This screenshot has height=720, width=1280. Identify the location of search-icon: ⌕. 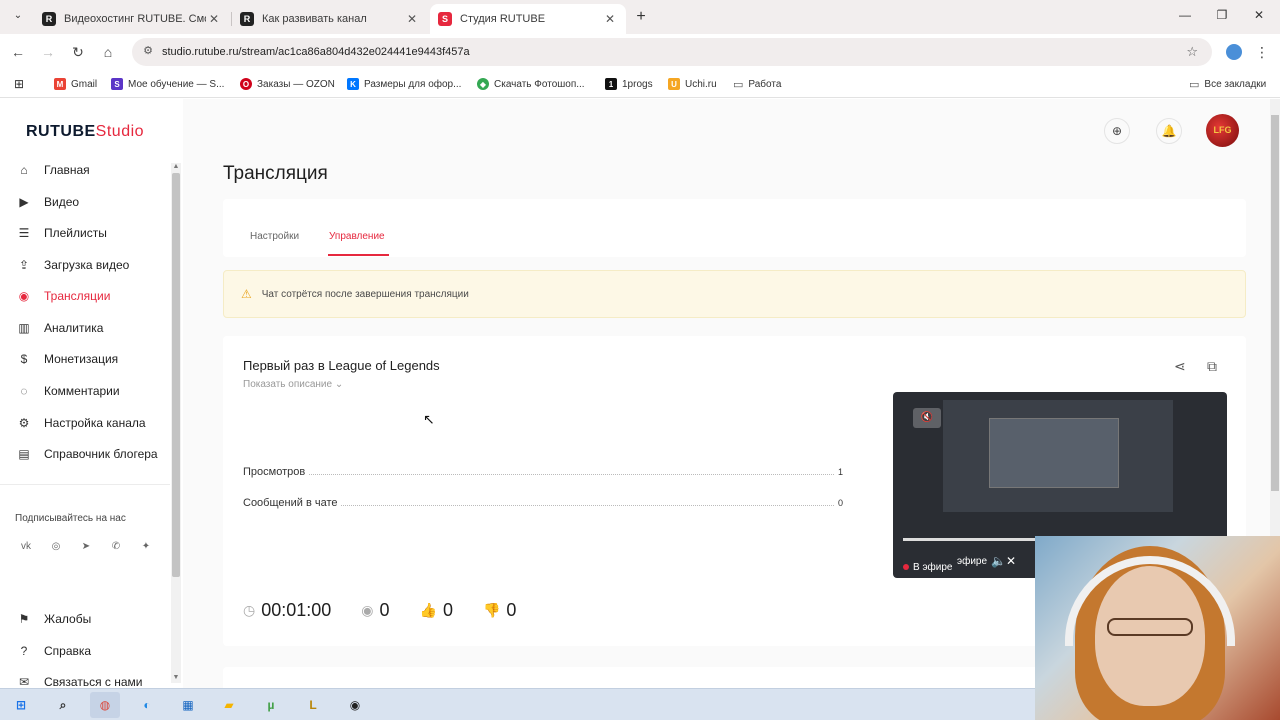
(63, 705).